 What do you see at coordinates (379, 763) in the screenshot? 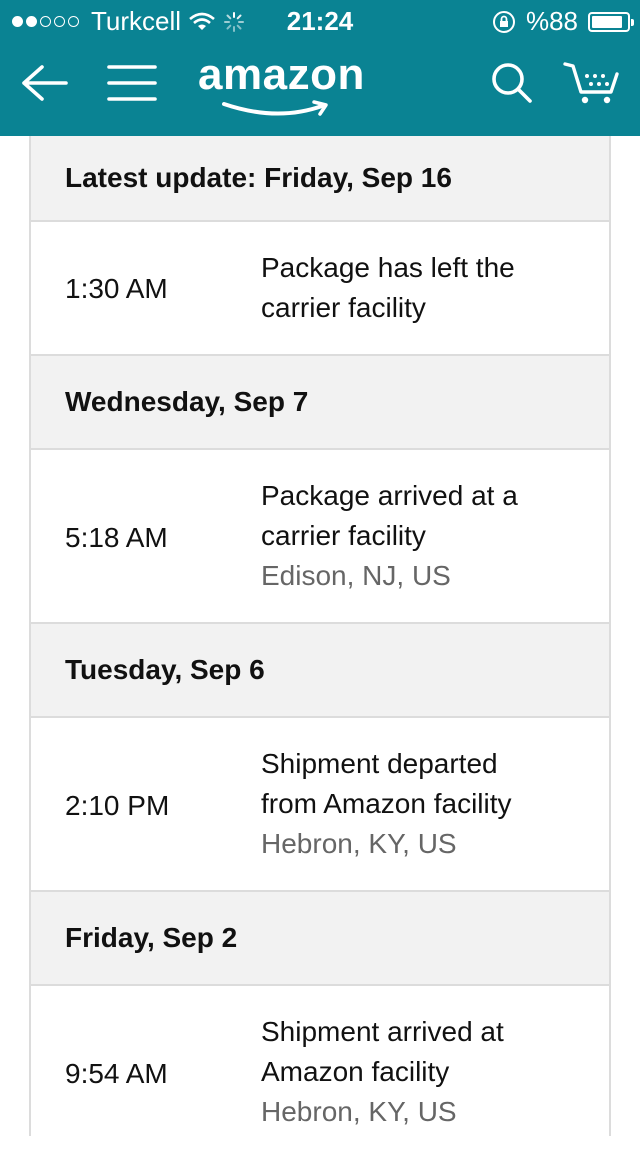
I see `event-description-line: Shipment departed` at bounding box center [379, 763].